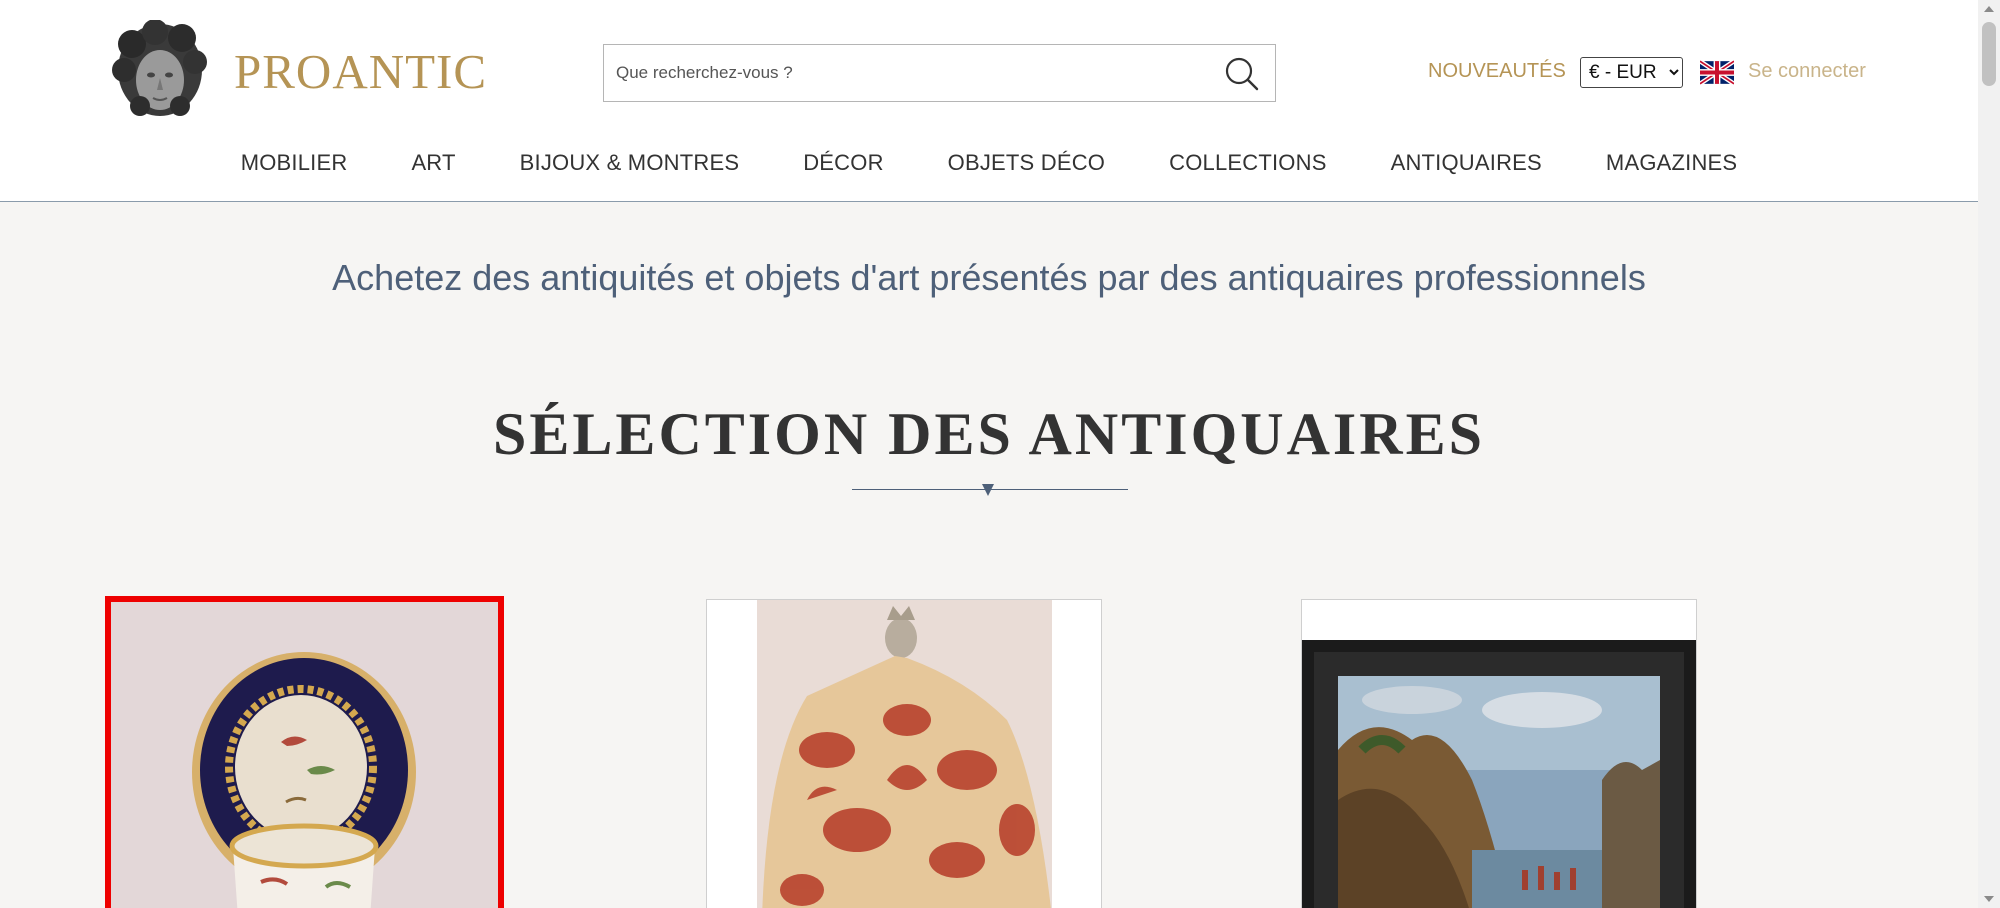  I want to click on product-card-cup-saucer, so click(304, 752).